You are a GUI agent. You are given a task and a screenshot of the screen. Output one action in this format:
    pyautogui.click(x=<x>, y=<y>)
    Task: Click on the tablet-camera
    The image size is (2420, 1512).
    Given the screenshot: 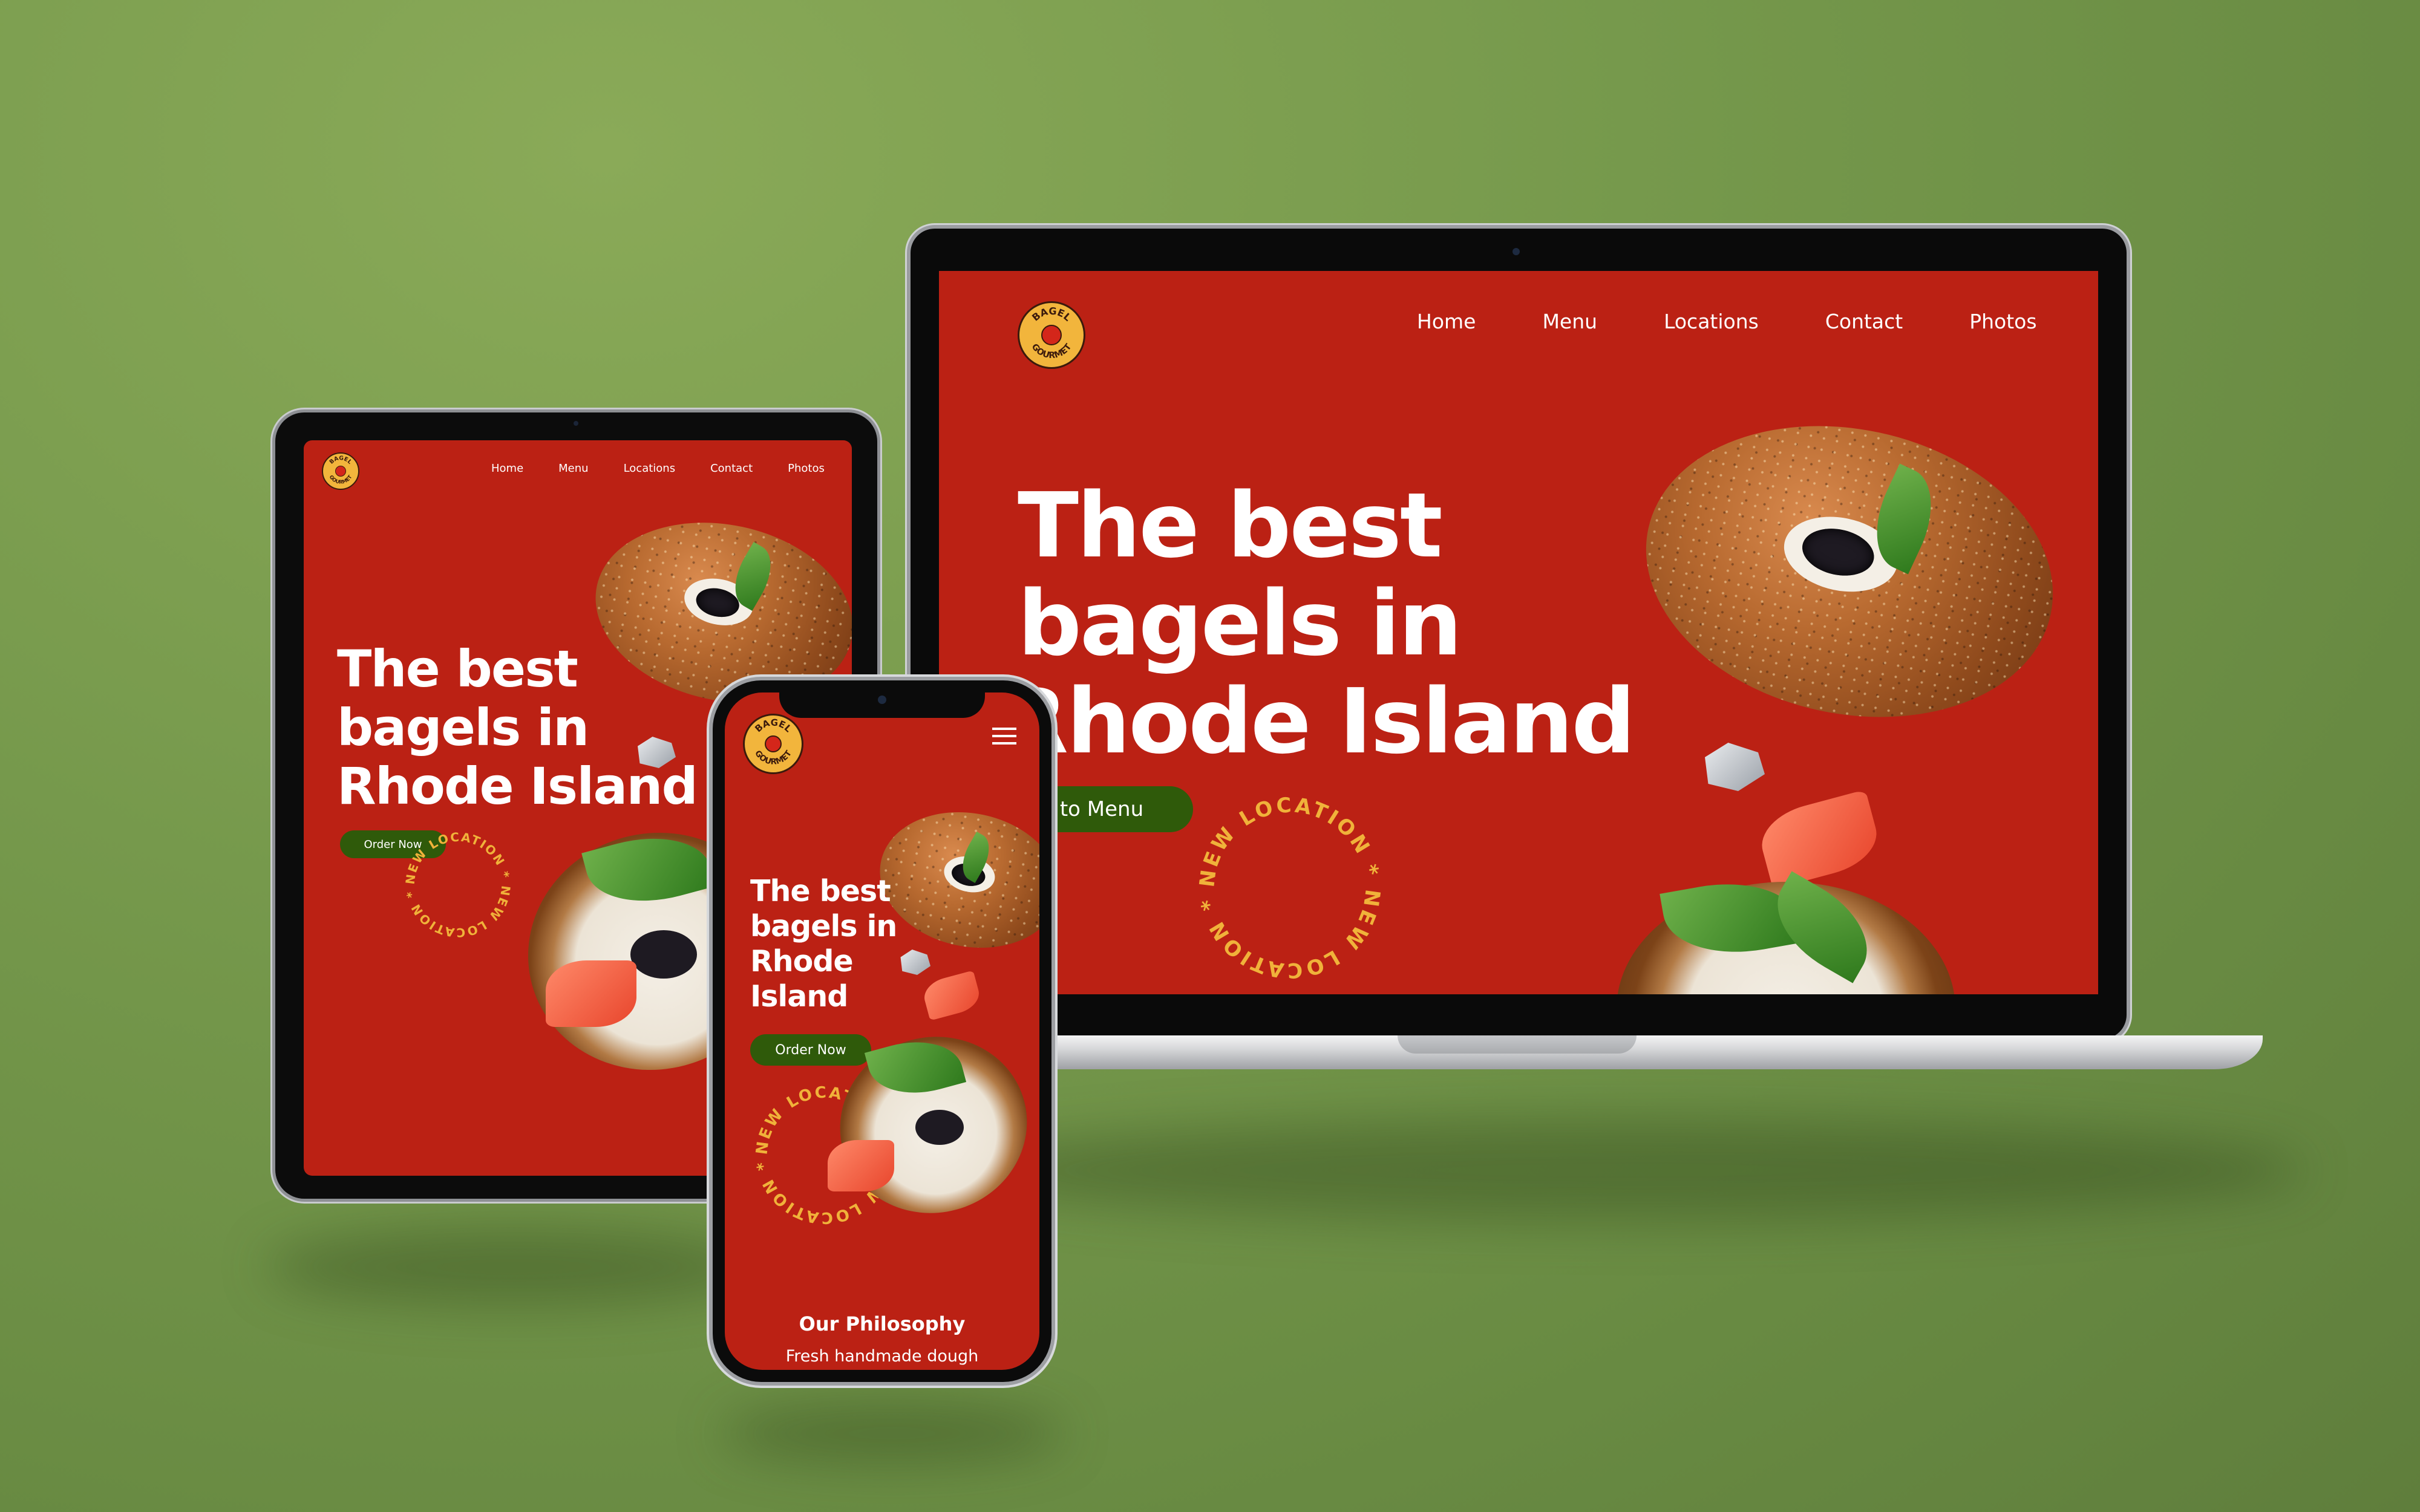 What is the action you would take?
    pyautogui.click(x=576, y=424)
    